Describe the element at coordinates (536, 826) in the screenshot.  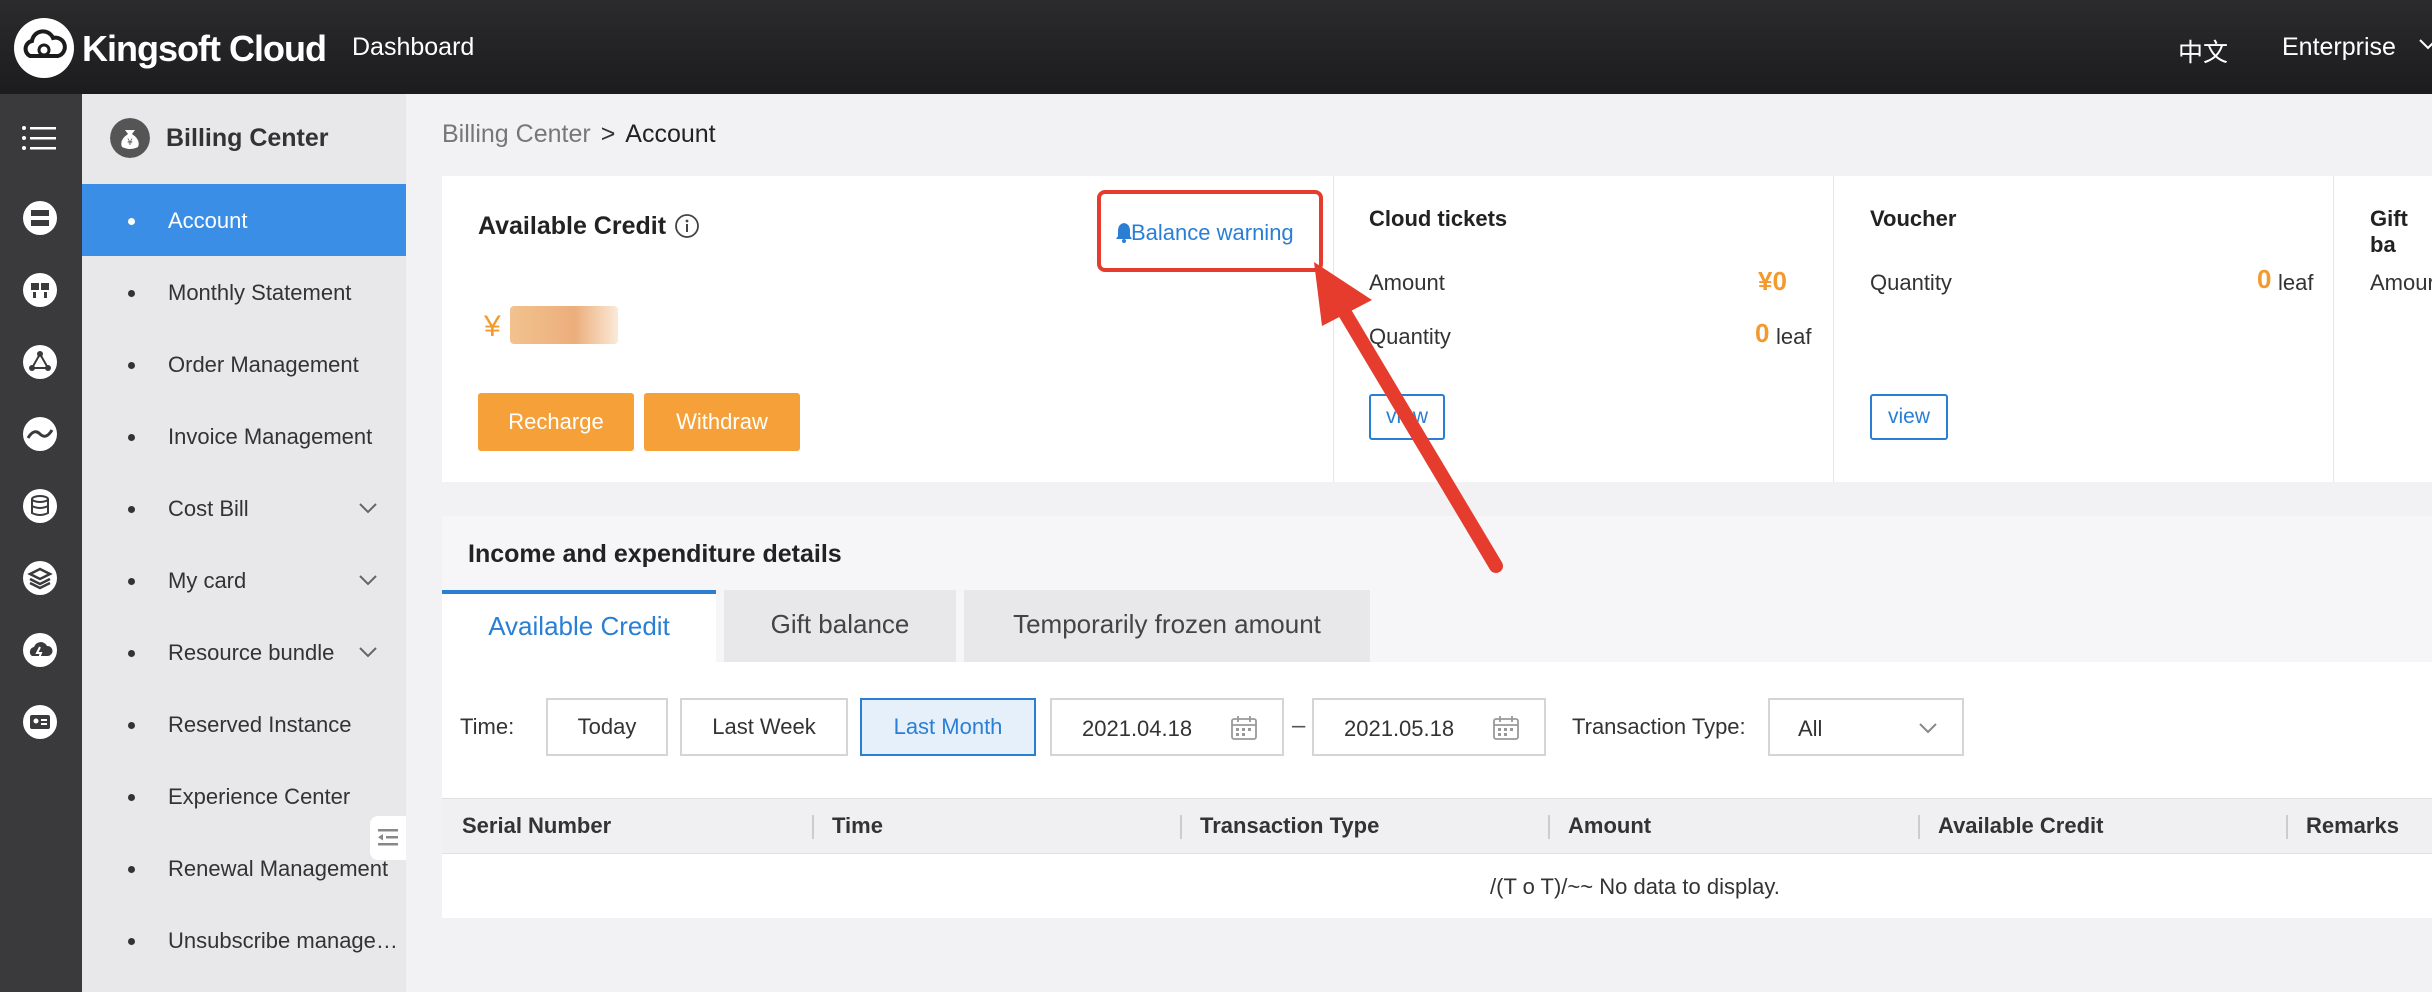
I see `column-header: Serial Number` at that location.